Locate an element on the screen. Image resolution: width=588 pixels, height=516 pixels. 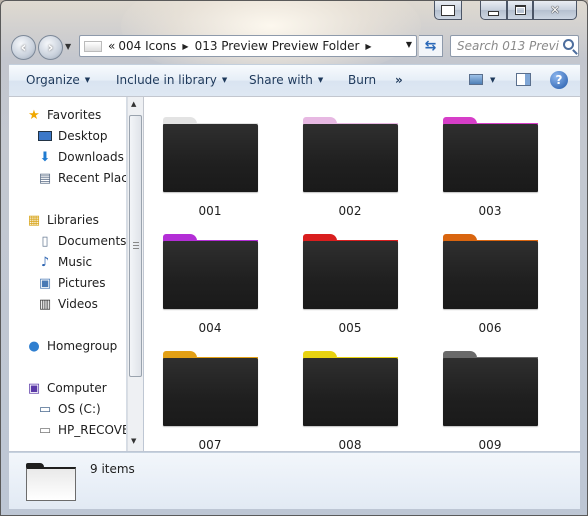
view-options-dropdown: ▼ is located at coordinates (492, 80).